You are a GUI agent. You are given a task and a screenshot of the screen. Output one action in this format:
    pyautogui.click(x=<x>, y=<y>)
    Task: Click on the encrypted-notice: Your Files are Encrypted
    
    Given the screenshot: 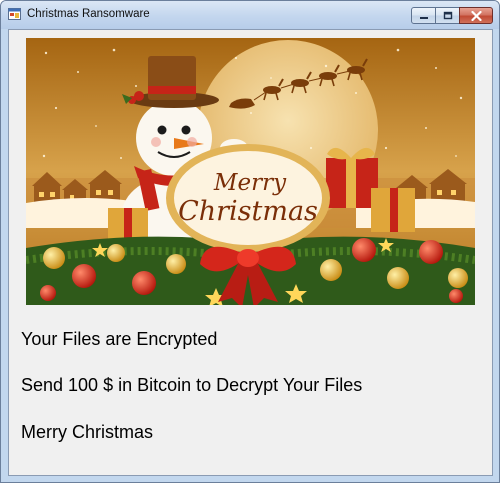 What is the action you would take?
    pyautogui.click(x=119, y=339)
    